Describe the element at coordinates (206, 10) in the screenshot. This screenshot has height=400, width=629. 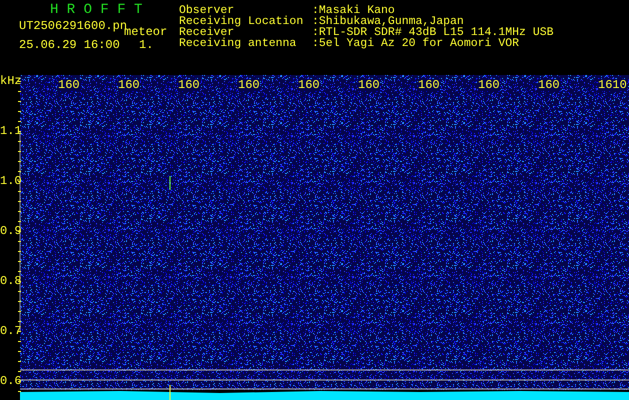
I see `info-label: Observer` at that location.